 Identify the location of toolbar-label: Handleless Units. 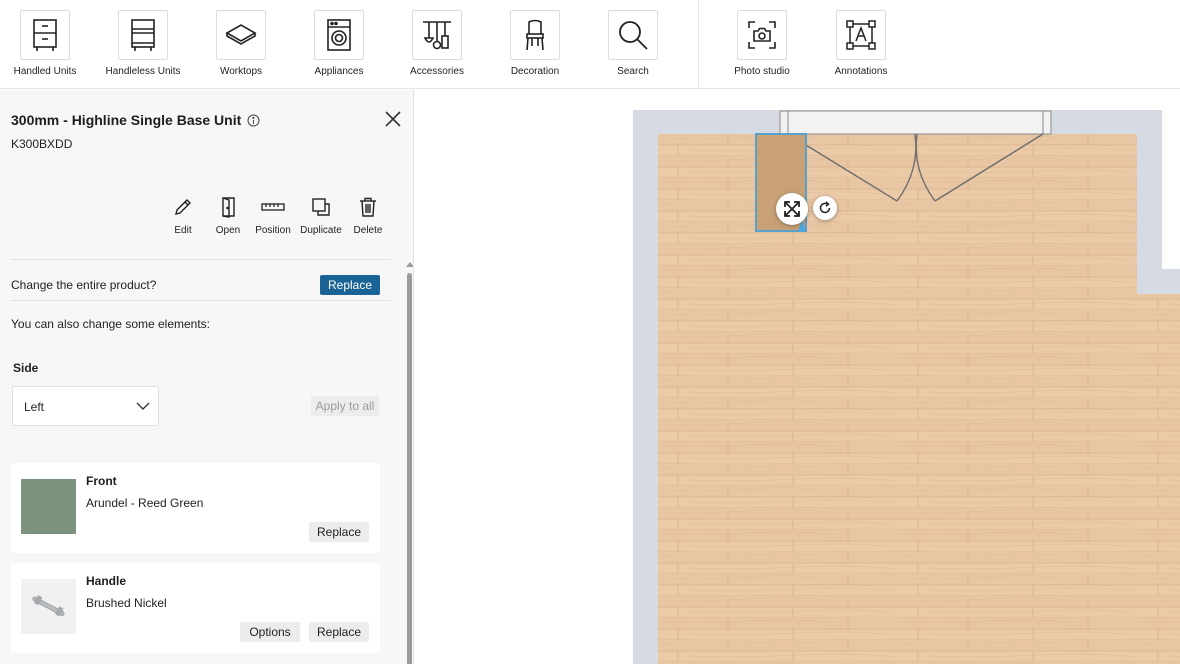
(143, 71).